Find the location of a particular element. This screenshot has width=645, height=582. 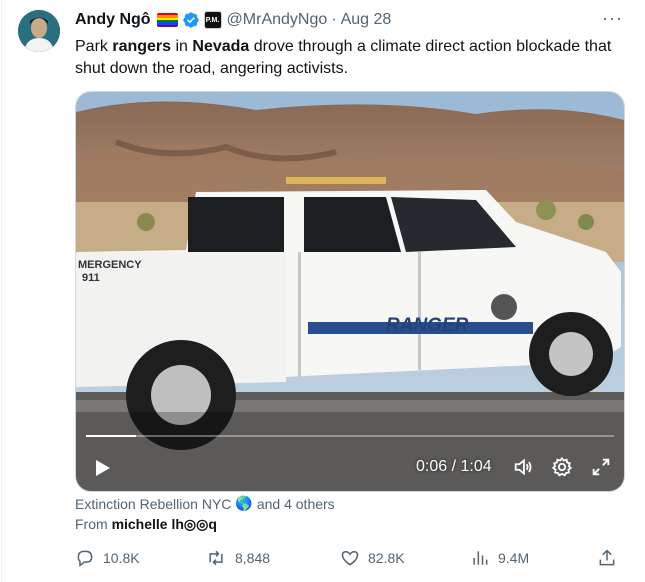

author-name: Andy Ngô is located at coordinates (113, 20).